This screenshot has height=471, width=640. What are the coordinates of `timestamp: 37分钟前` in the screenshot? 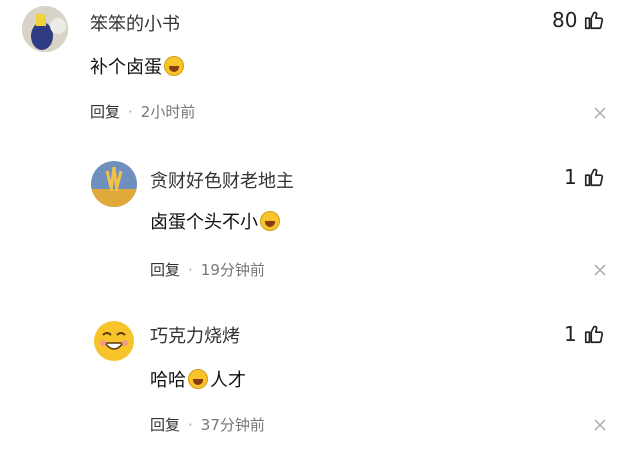 It's located at (232, 425).